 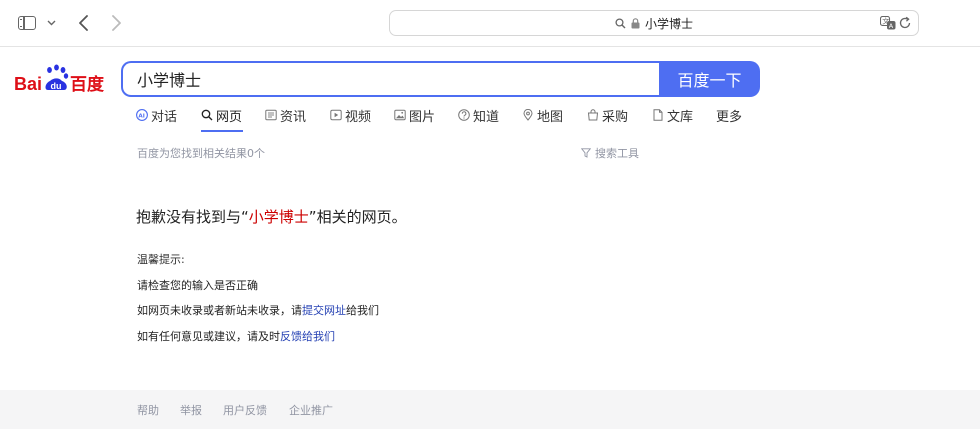 I want to click on tab-map: 地图, so click(x=542, y=119).